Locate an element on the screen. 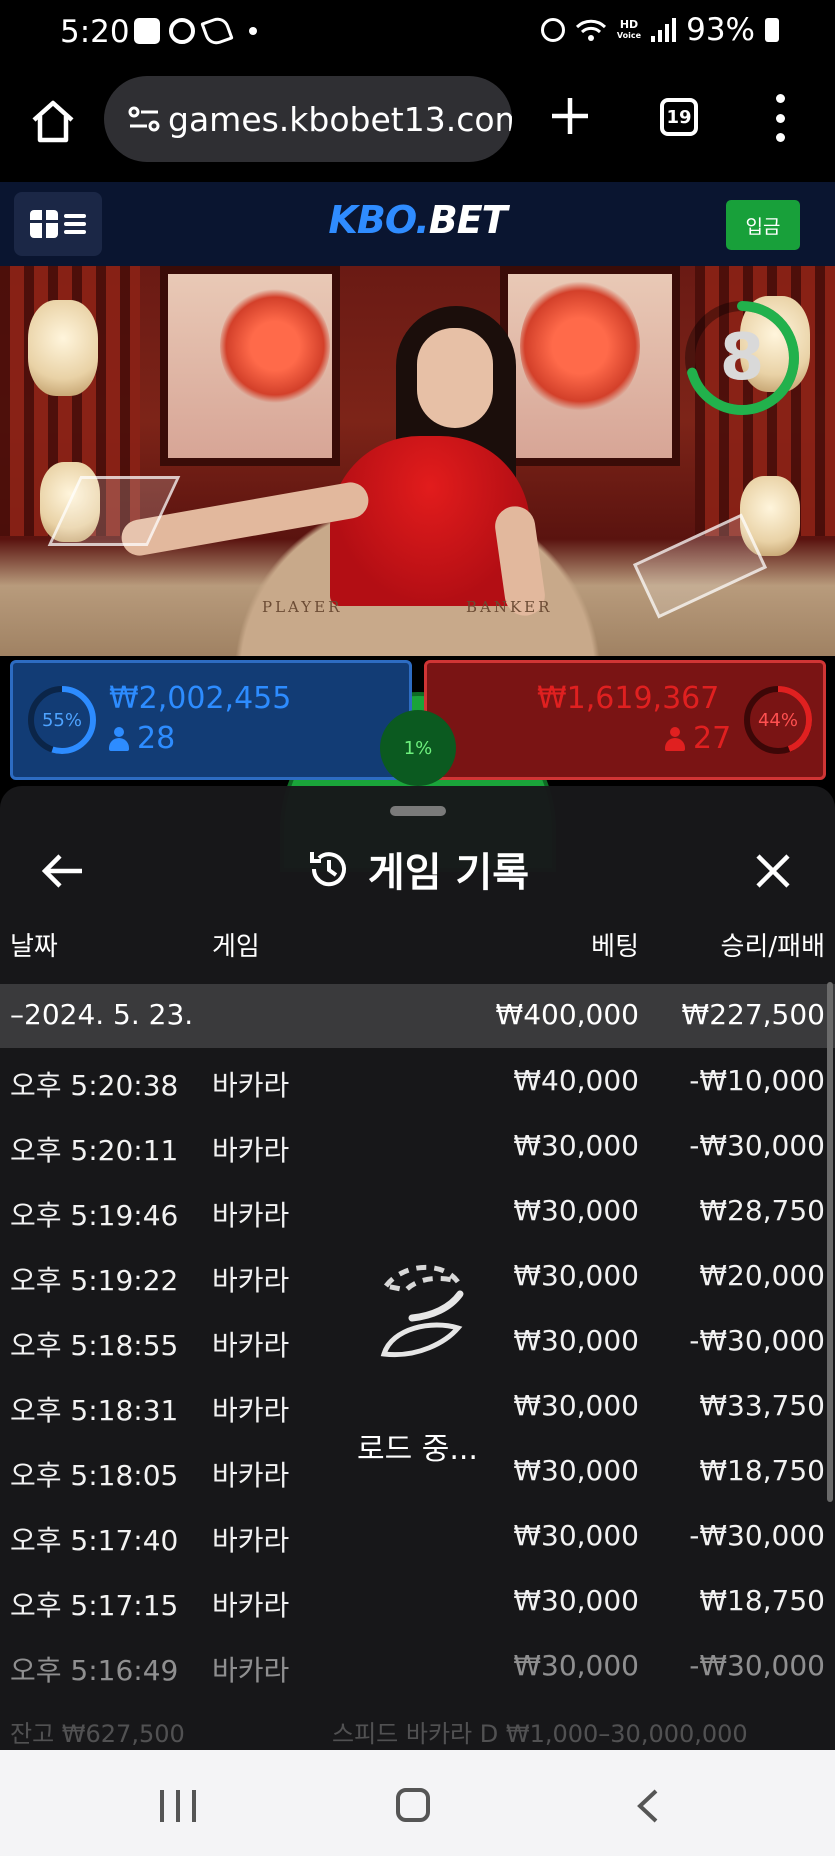 The height and width of the screenshot is (1856, 835). header-game: 게임 is located at coordinates (236, 944).